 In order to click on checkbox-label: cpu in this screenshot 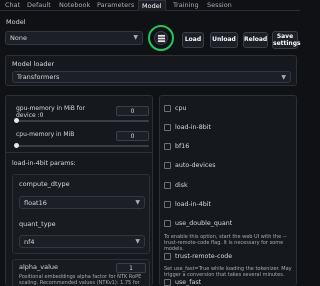, I will do `click(181, 108)`.